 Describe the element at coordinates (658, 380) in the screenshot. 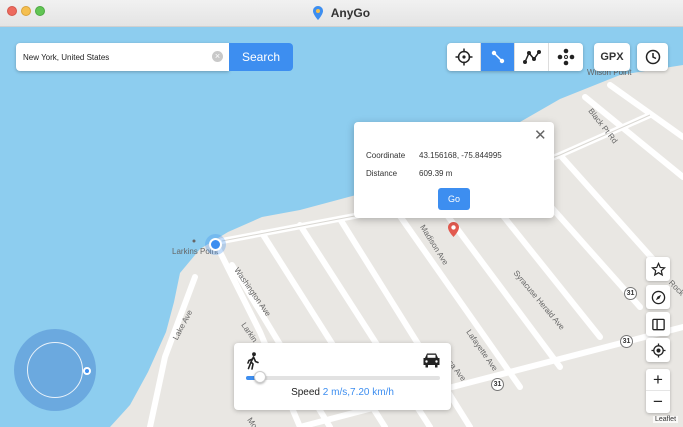

I see `zoom-in-button: +` at that location.